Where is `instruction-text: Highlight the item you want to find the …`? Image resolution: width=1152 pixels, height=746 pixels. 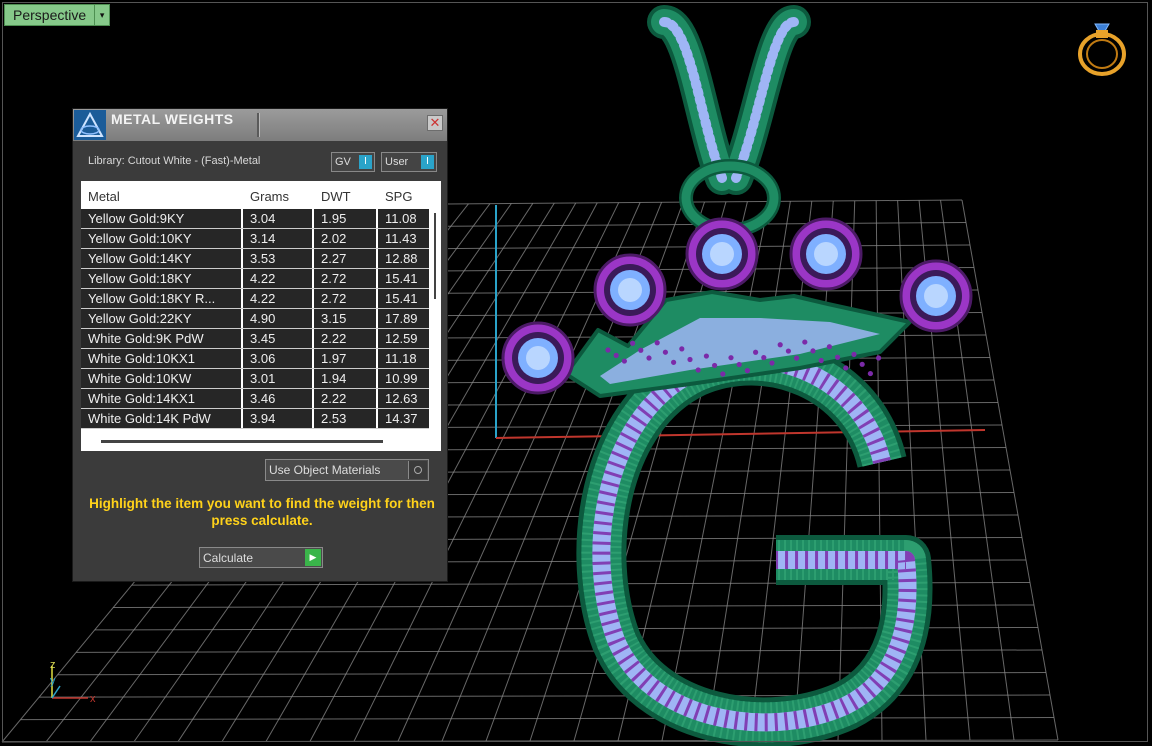 instruction-text: Highlight the item you want to find the … is located at coordinates (262, 512).